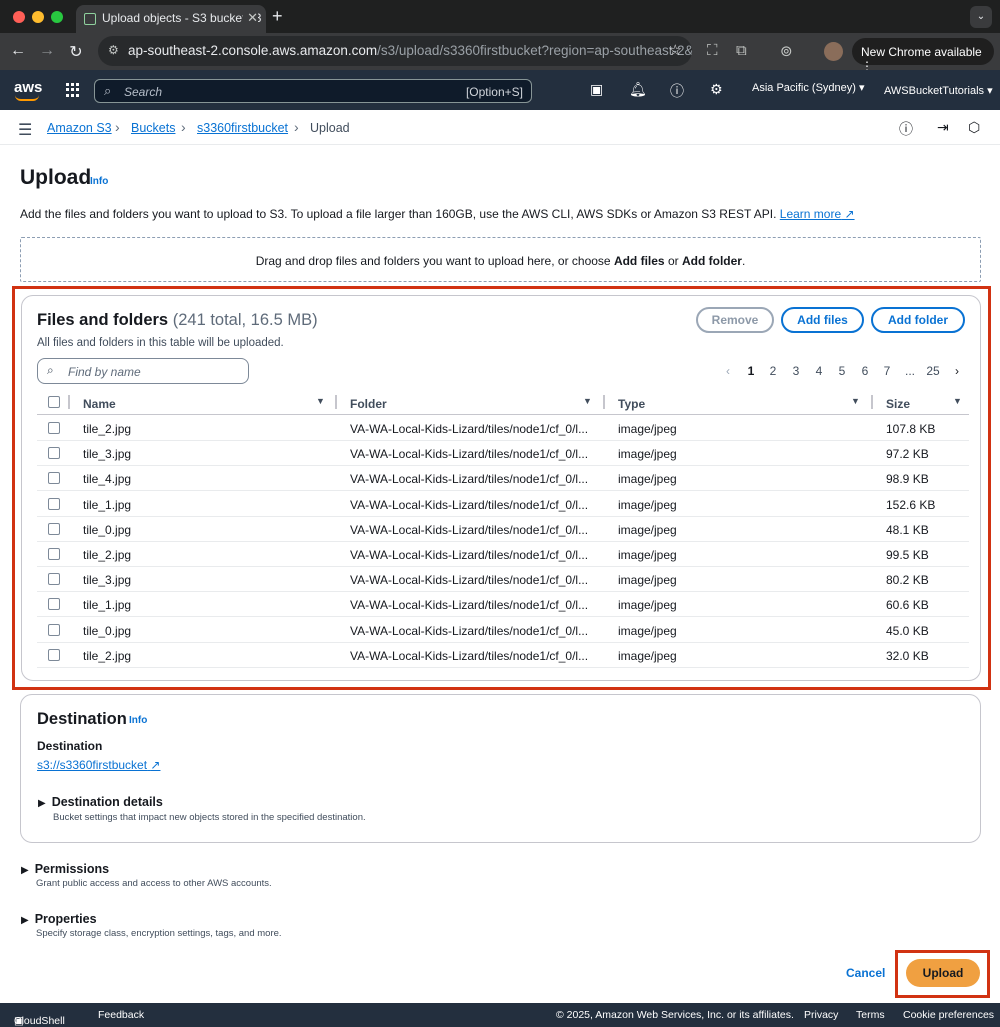  Describe the element at coordinates (808, 87) in the screenshot. I see `region-selector: Asia Pacific (Sydney) ▾` at that location.